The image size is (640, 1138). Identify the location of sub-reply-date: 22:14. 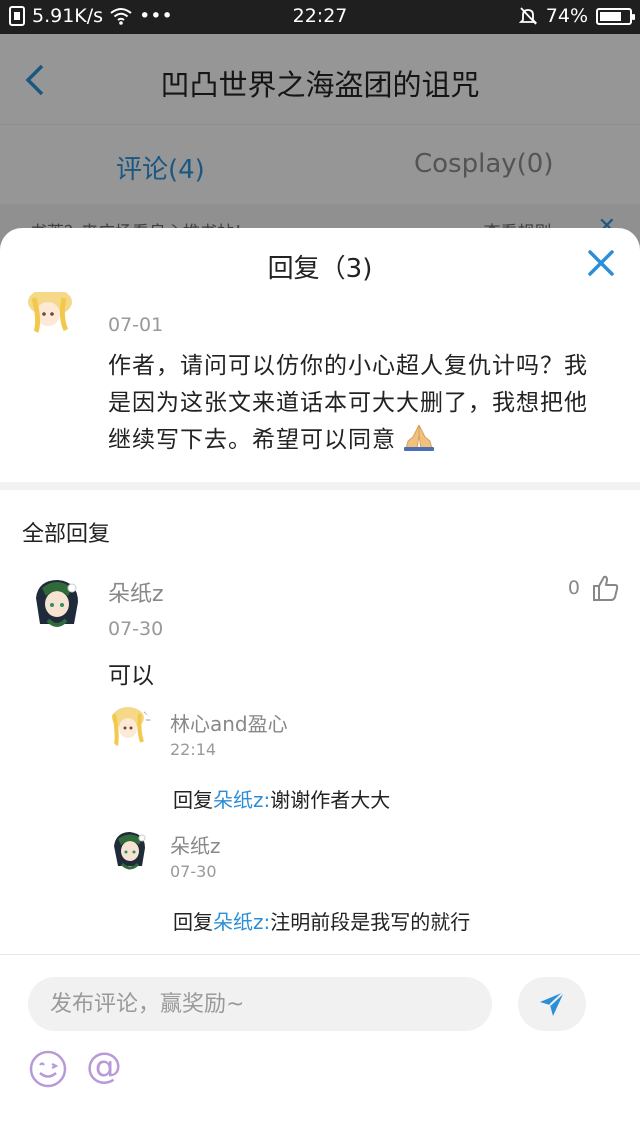
(193, 749).